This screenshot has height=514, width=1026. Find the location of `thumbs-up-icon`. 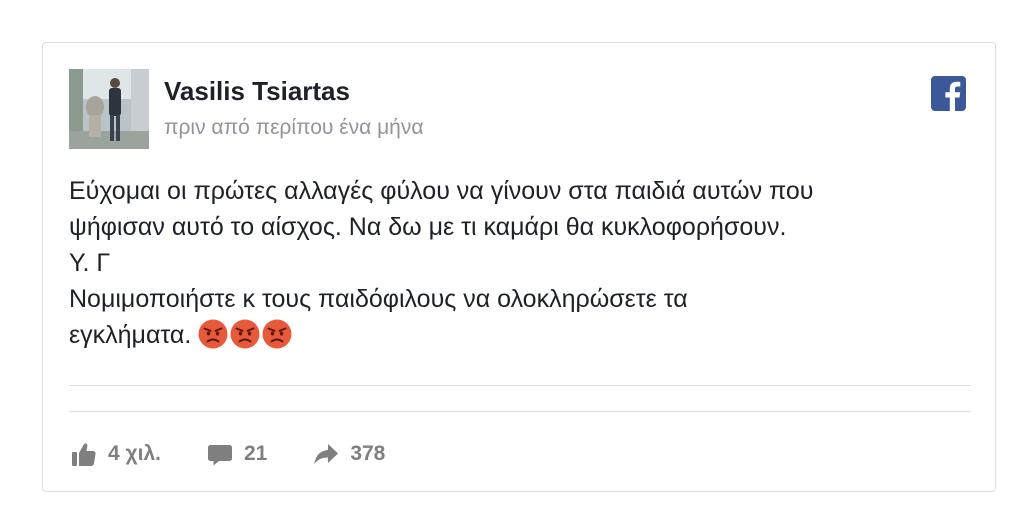

thumbs-up-icon is located at coordinates (84, 454).